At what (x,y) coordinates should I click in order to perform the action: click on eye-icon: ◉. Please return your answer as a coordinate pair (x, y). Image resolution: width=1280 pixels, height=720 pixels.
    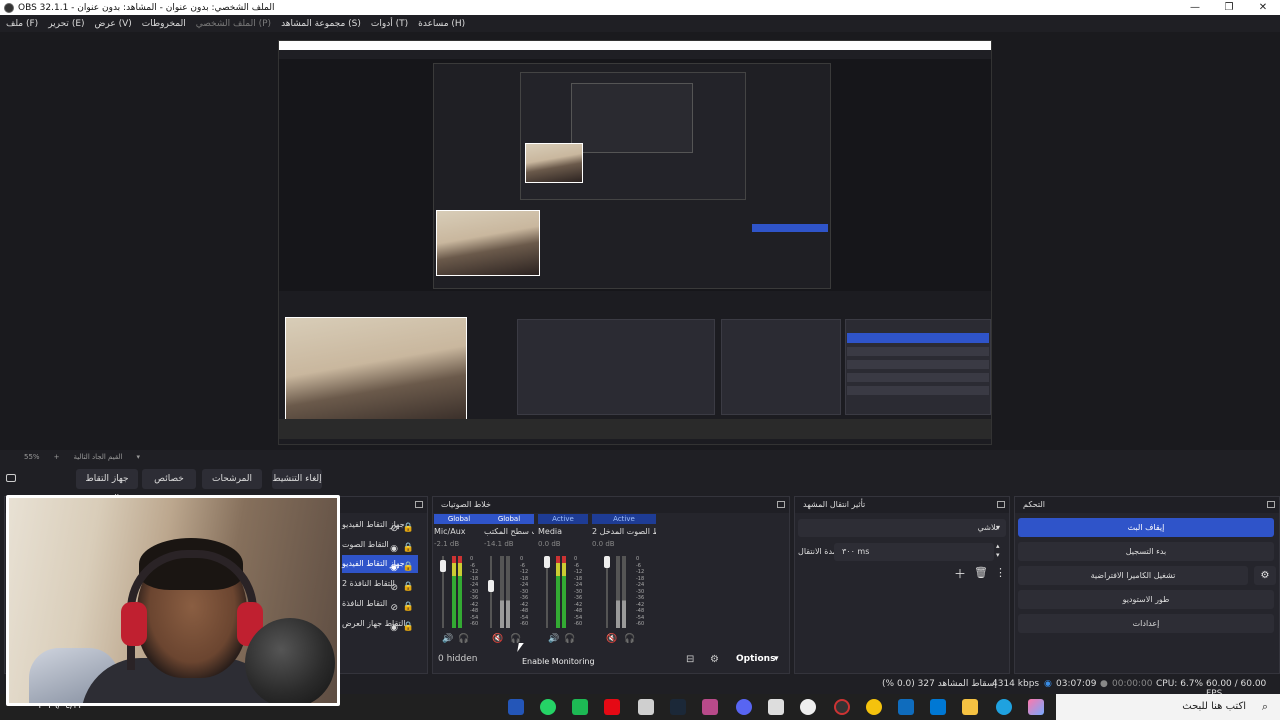
    Looking at the image, I should click on (394, 628).